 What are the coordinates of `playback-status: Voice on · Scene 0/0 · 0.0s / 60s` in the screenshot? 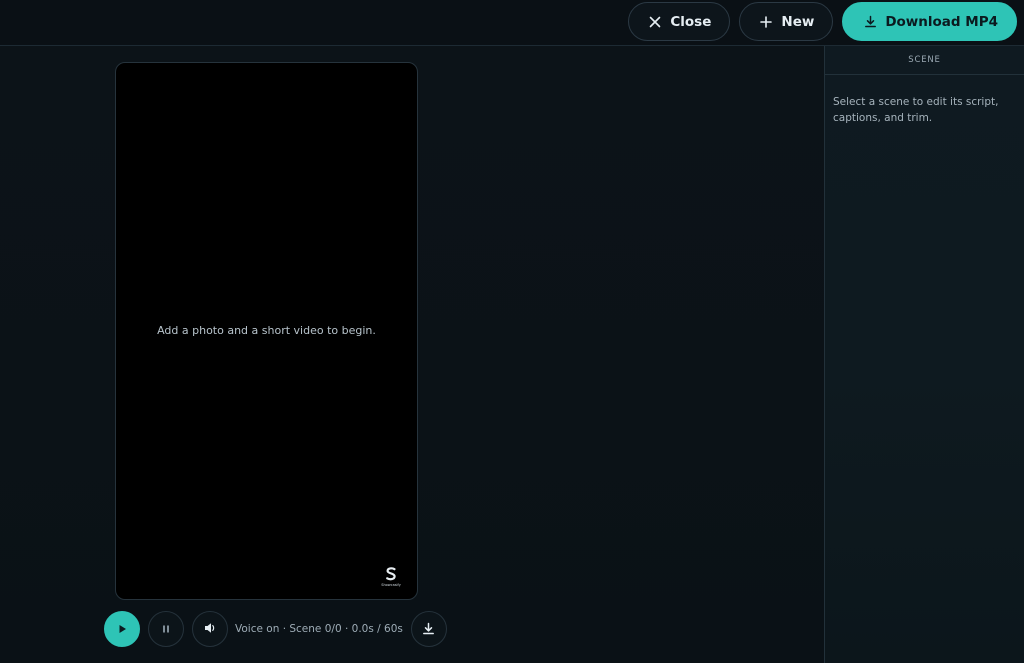 It's located at (319, 629).